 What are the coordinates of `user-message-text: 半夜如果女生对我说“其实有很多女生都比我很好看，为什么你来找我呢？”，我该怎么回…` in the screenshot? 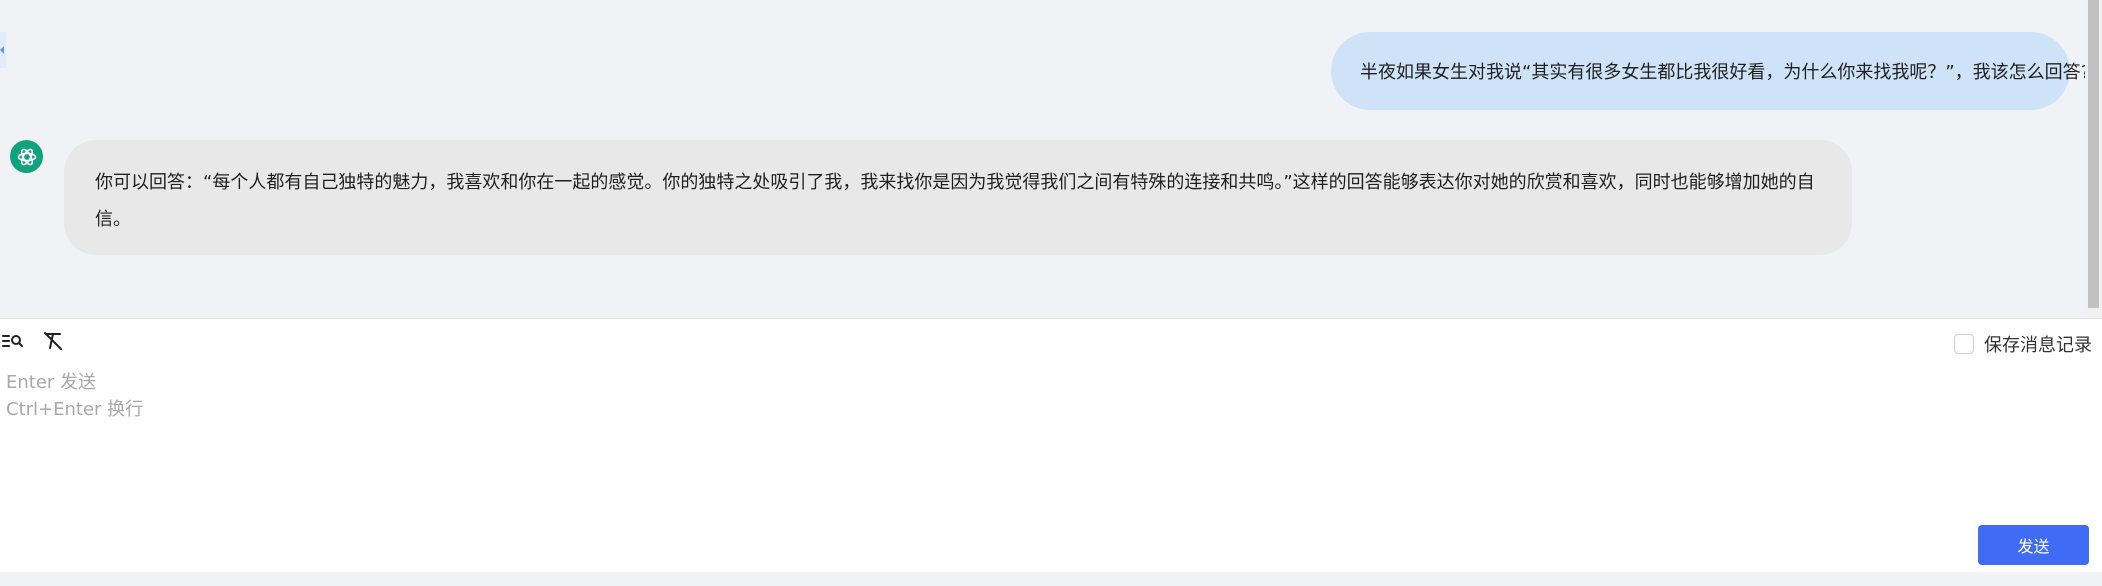 It's located at (1725, 72).